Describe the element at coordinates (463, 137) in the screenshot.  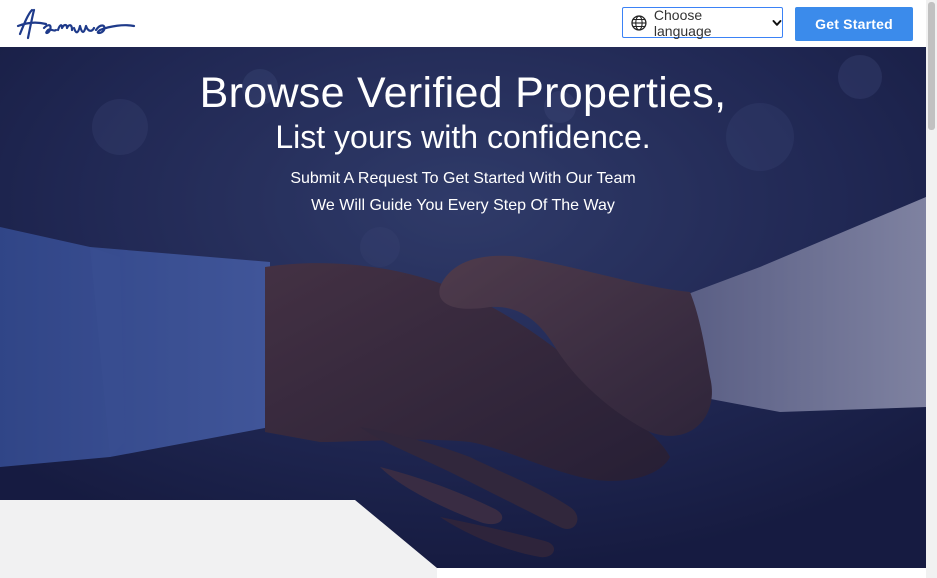
I see `hero-subtitle: List yours with confidence.` at that location.